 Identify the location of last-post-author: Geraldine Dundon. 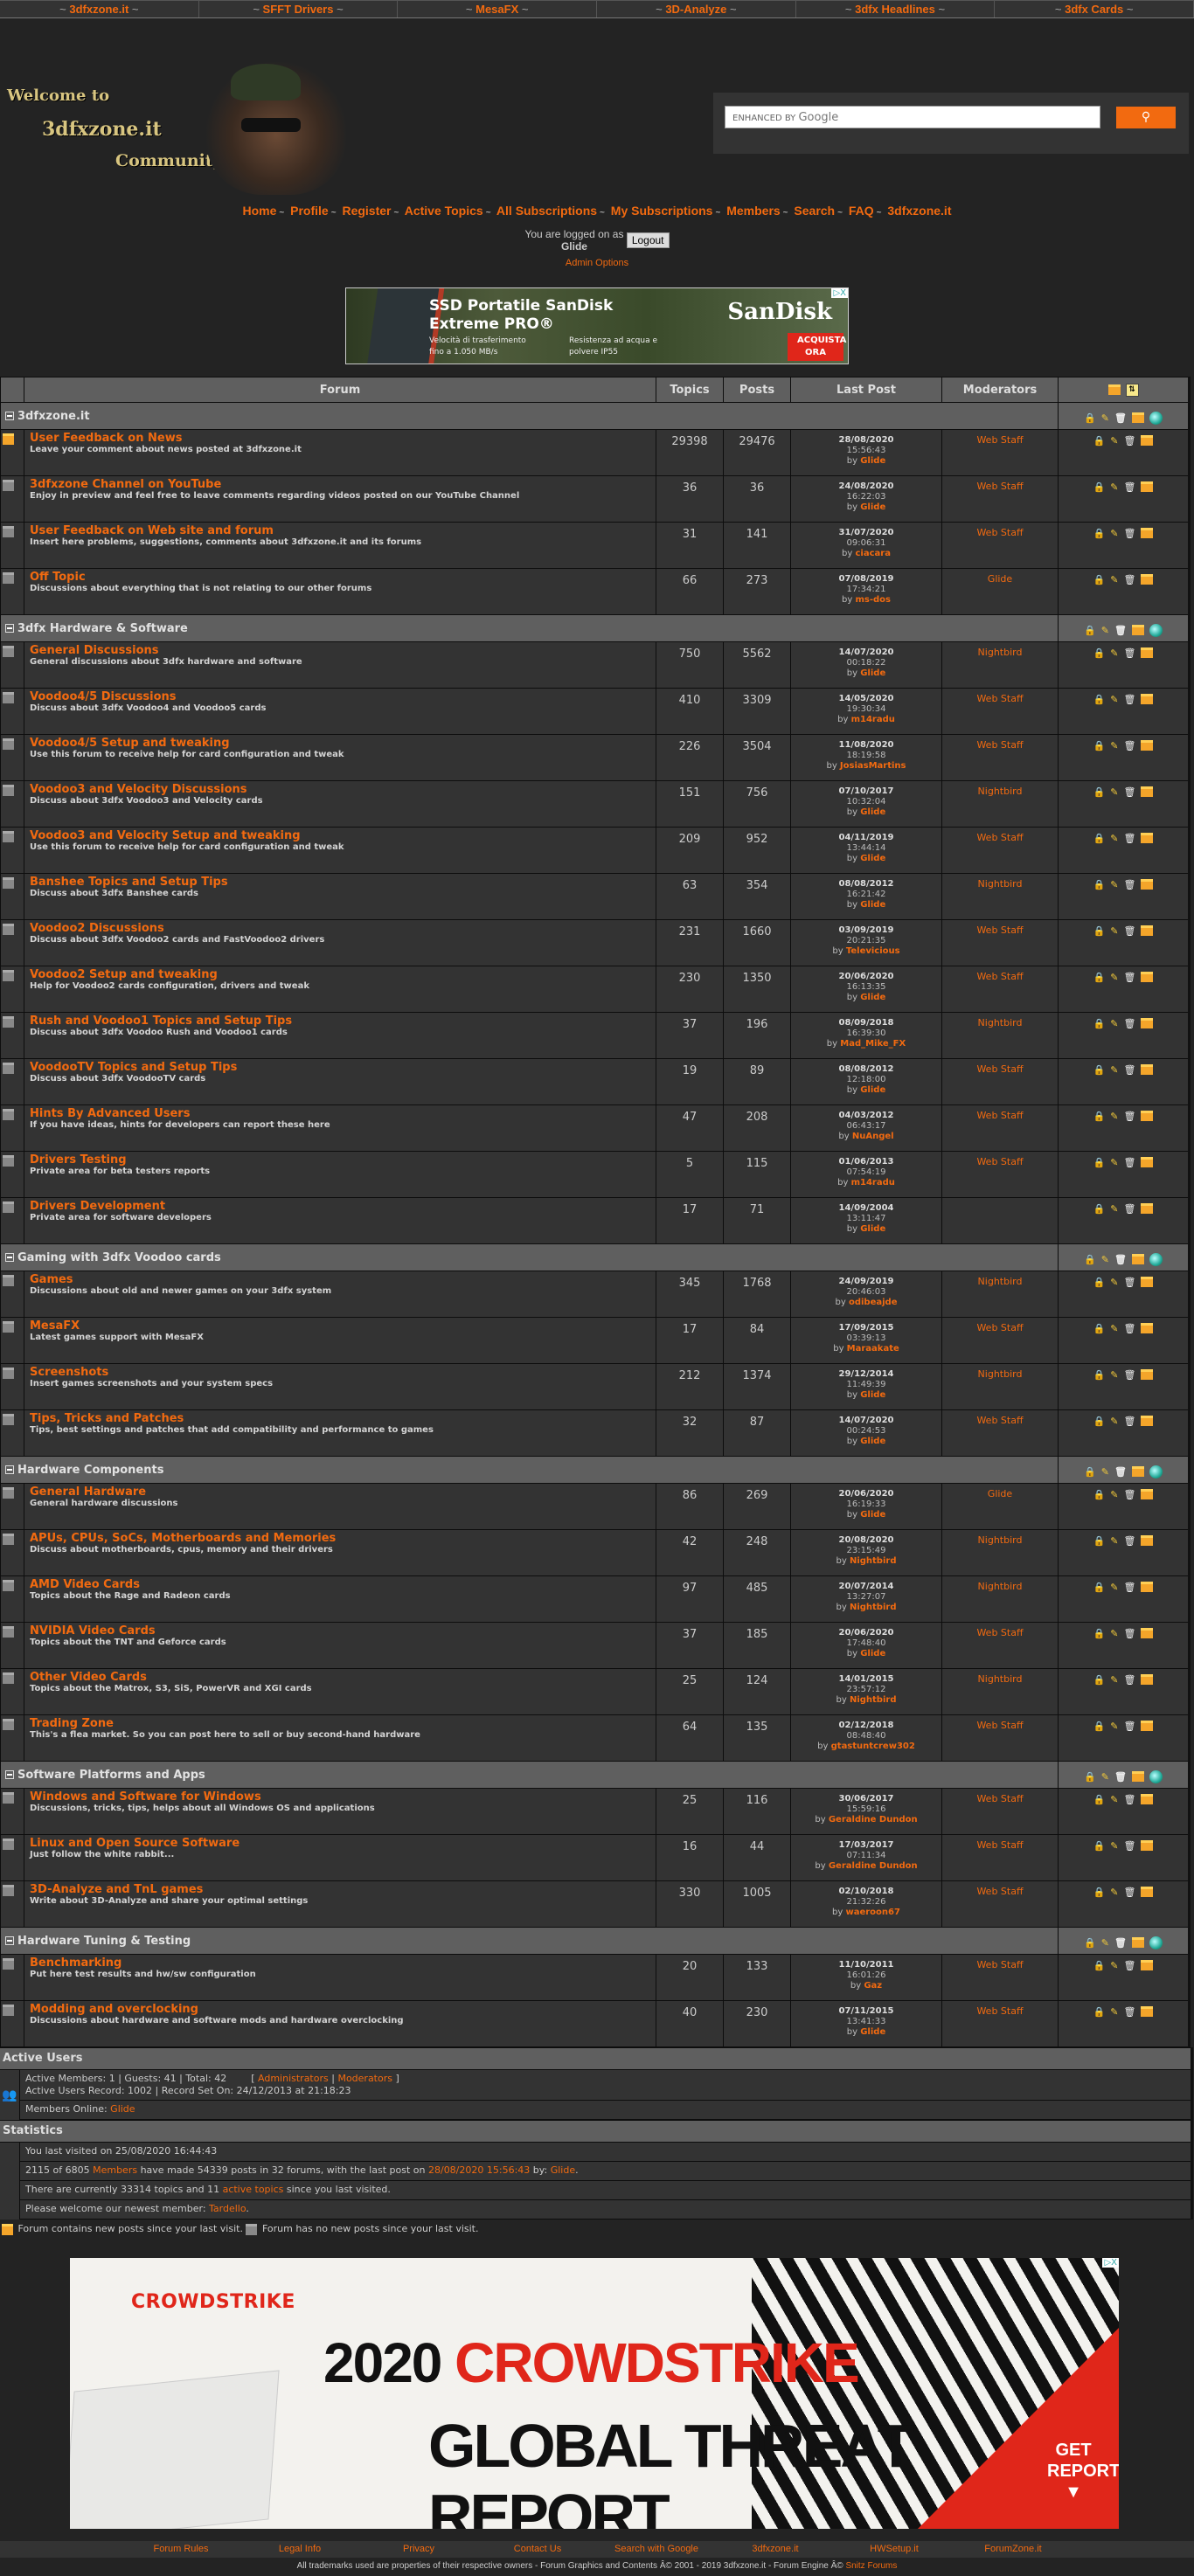
(873, 1820).